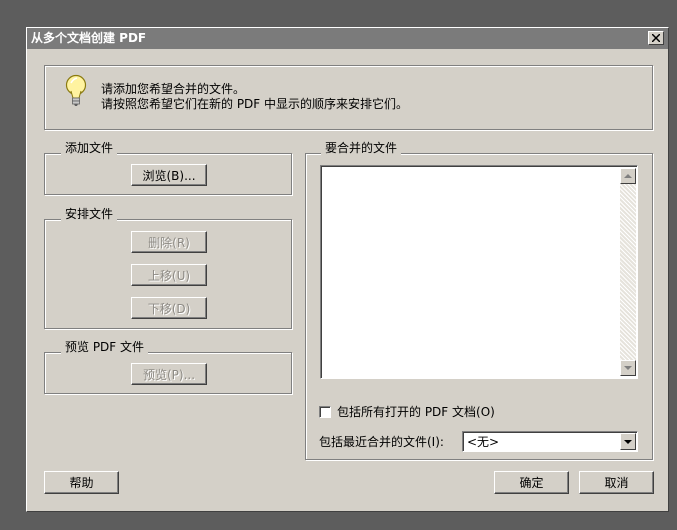 Image resolution: width=677 pixels, height=530 pixels. I want to click on recent-files-value: <无>, so click(483, 442).